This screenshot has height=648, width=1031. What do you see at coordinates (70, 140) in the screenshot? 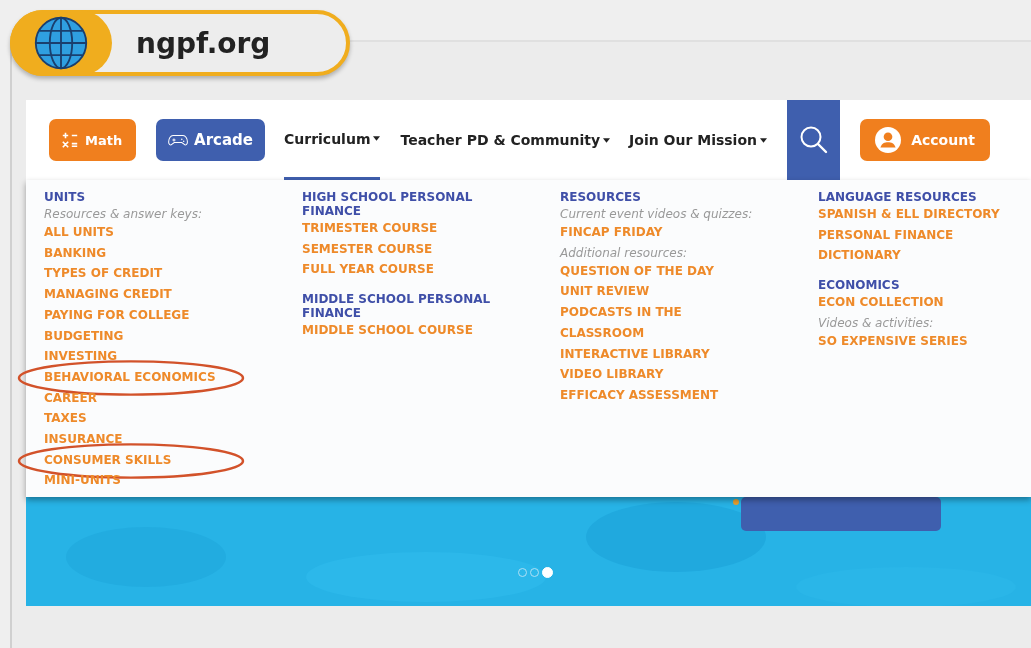
I see `math-symbols-icon` at bounding box center [70, 140].